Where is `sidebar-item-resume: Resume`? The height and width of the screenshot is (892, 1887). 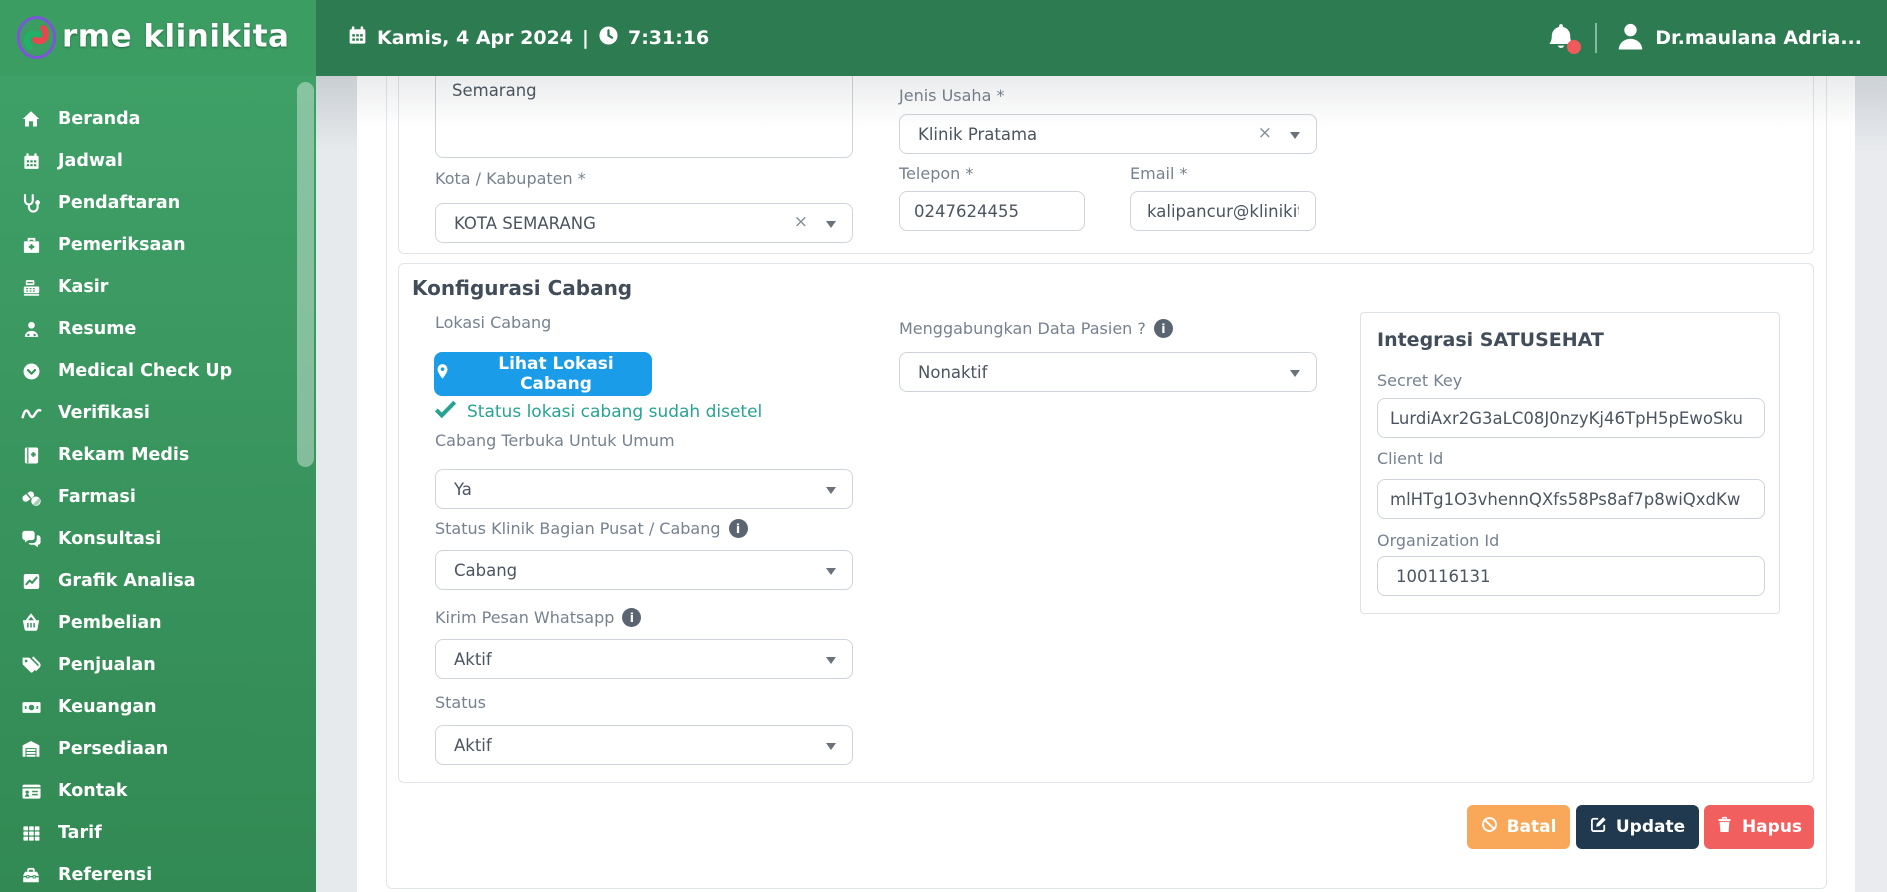
sidebar-item-resume: Resume is located at coordinates (158, 329).